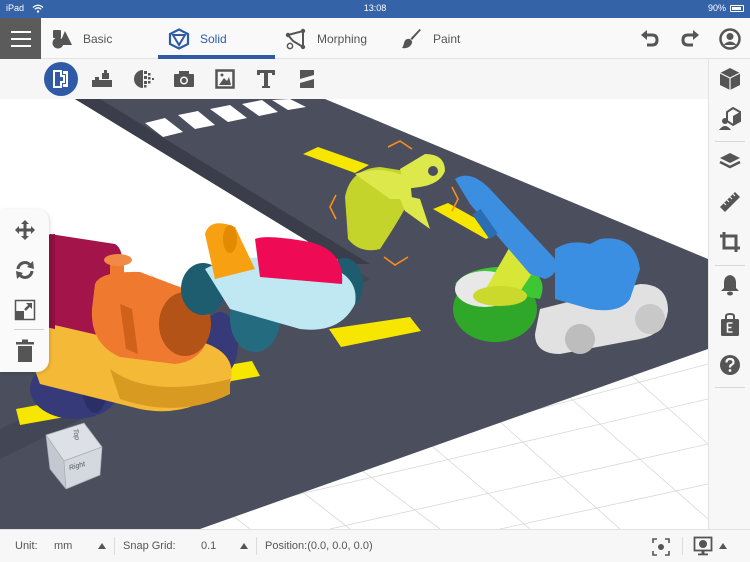 The image size is (750, 562). I want to click on top-nav: Basic Solid Morphing Paint, so click(375, 38).